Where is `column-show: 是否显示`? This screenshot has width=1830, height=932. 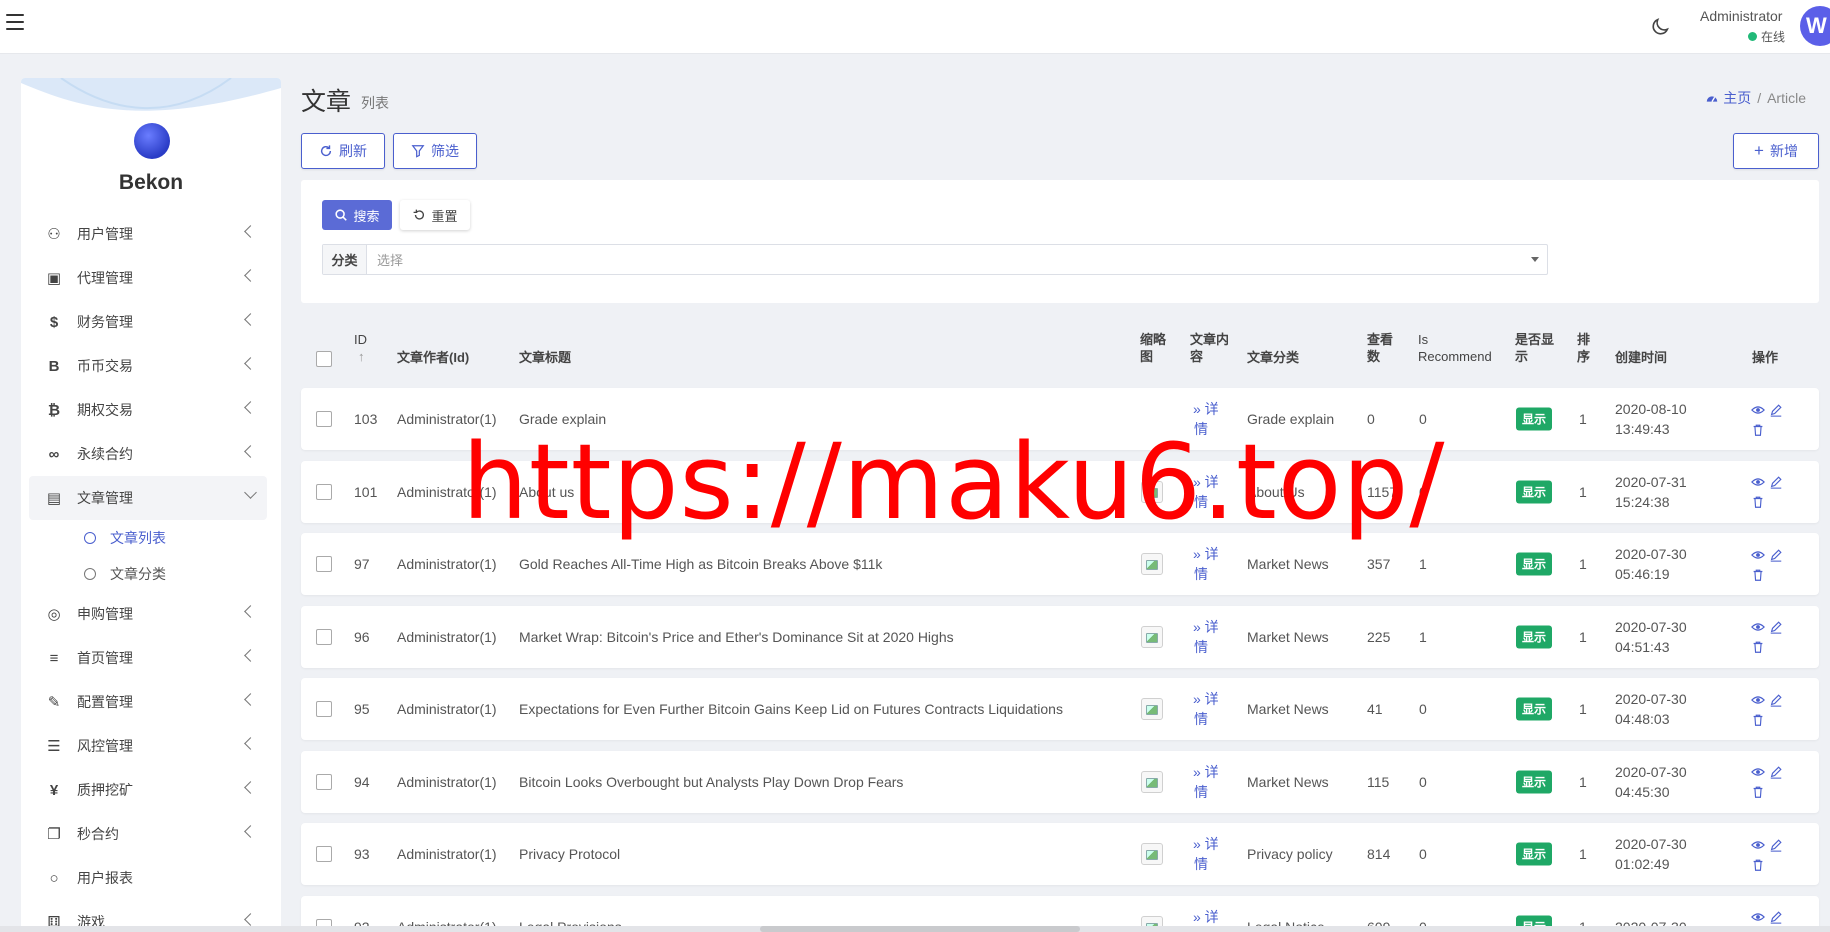
column-show: 是否显示 is located at coordinates (1534, 348).